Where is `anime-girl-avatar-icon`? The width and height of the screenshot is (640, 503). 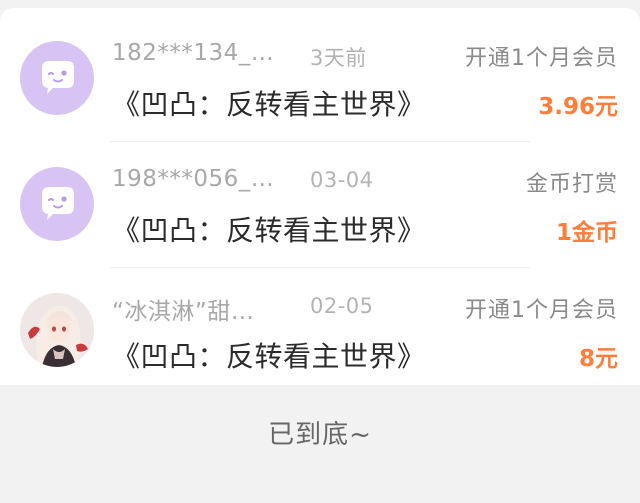 anime-girl-avatar-icon is located at coordinates (57, 330).